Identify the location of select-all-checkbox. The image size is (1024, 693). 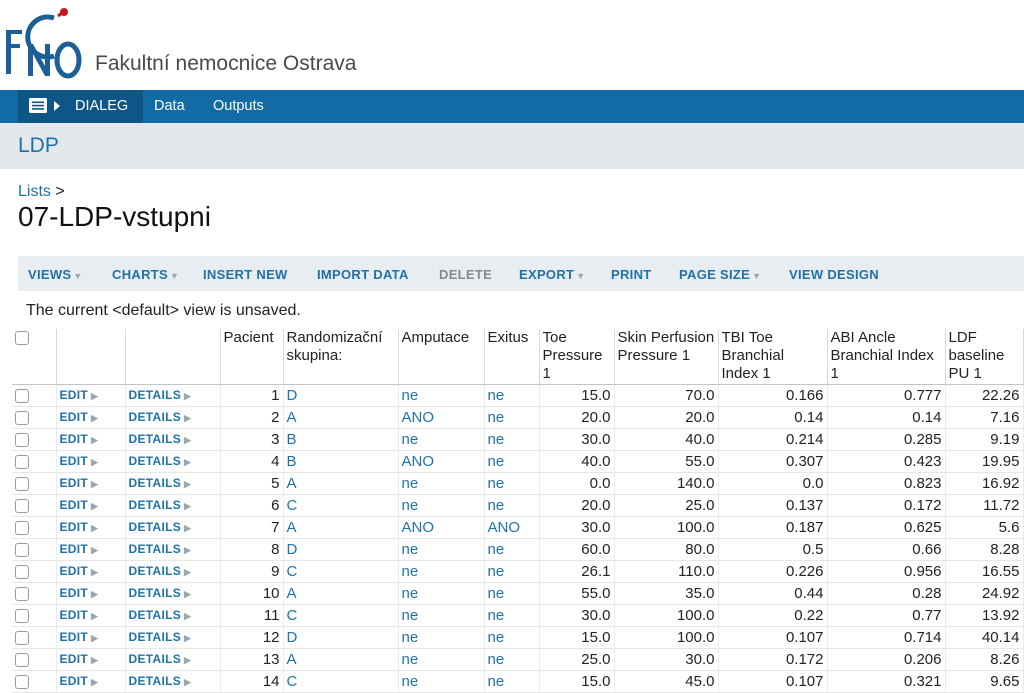
(22, 338).